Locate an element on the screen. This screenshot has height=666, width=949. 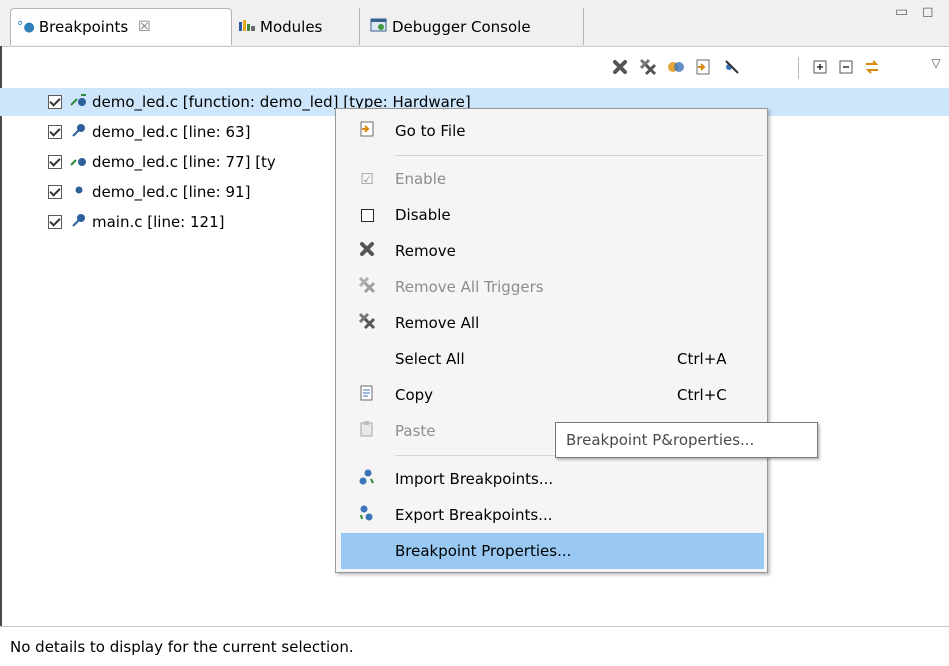
menu-item-label: Copy is located at coordinates (414, 395).